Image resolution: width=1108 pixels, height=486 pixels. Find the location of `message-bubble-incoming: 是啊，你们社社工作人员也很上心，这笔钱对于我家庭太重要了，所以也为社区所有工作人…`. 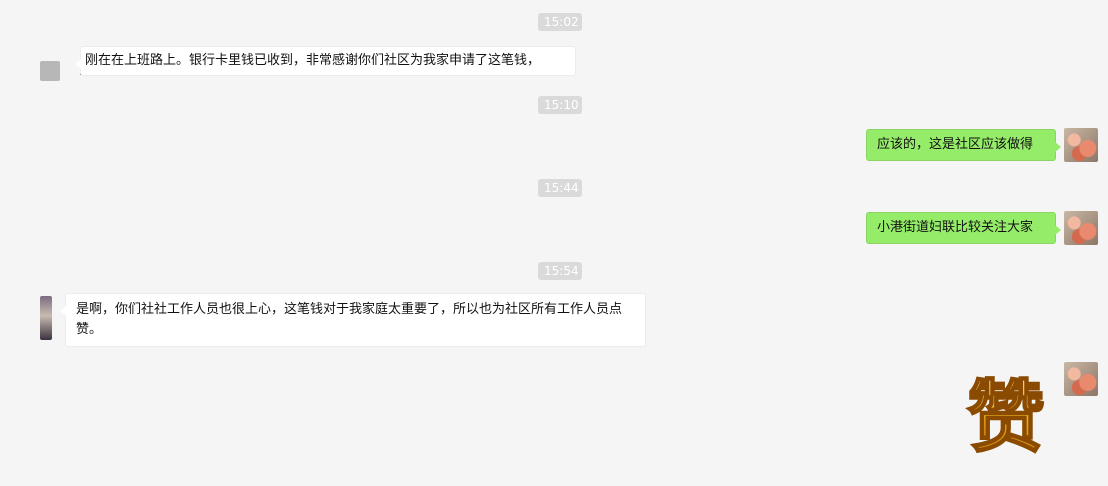

message-bubble-incoming: 是啊，你们社社工作人员也很上心，这笔钱对于我家庭太重要了，所以也为社区所有工作人… is located at coordinates (353, 320).